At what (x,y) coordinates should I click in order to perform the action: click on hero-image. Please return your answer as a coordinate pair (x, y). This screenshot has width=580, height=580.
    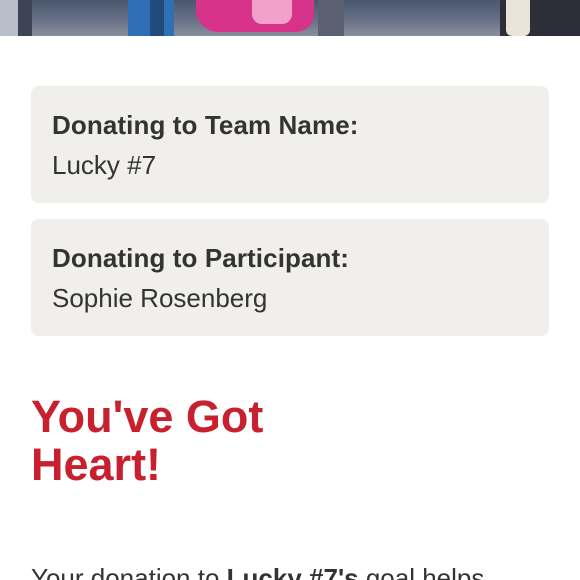
    Looking at the image, I should click on (290, 18).